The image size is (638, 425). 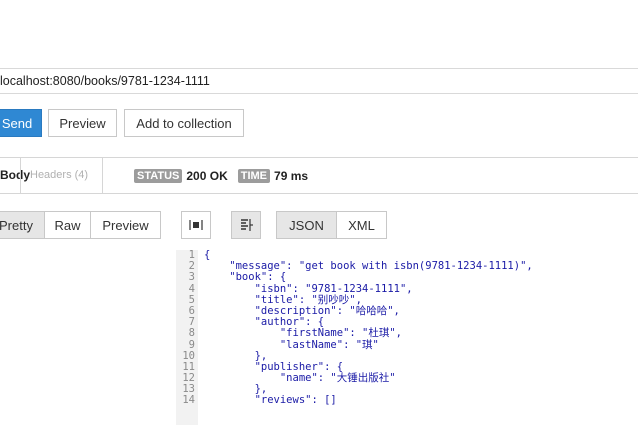 I want to click on code-line: "firstName": "杜琪",, so click(x=303, y=333).